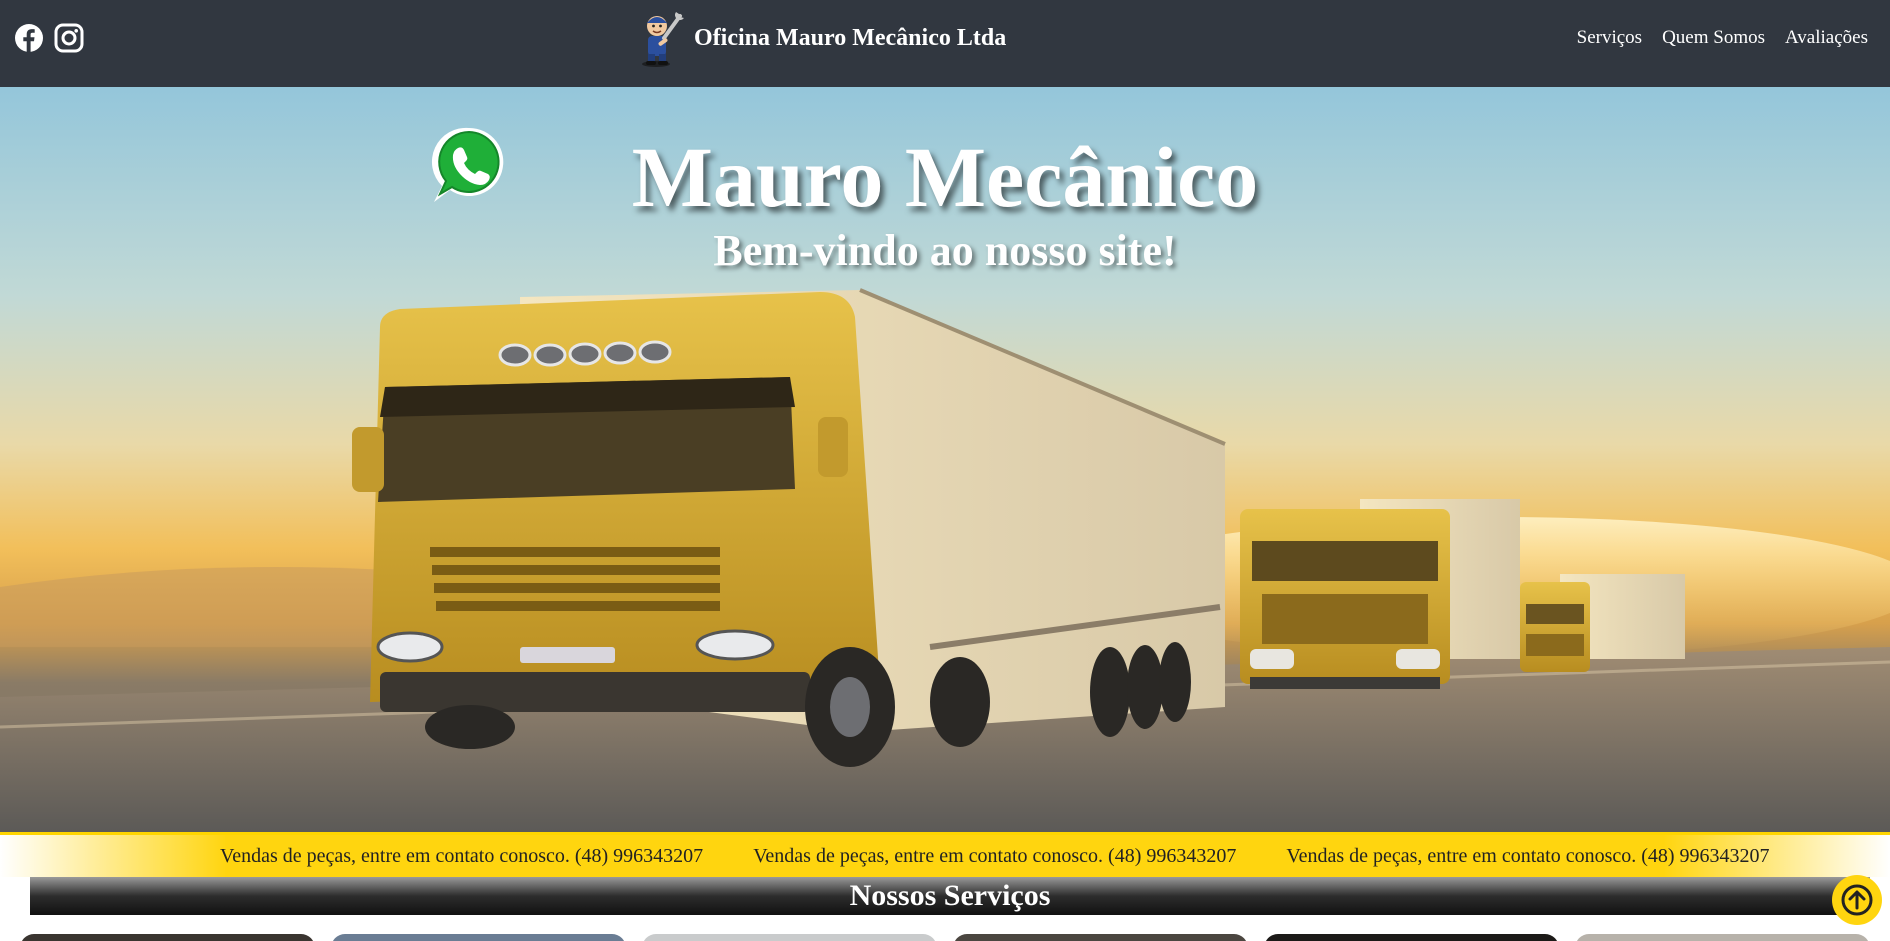  Describe the element at coordinates (1826, 38) in the screenshot. I see `nav-avaliacoes: Avaliações` at that location.